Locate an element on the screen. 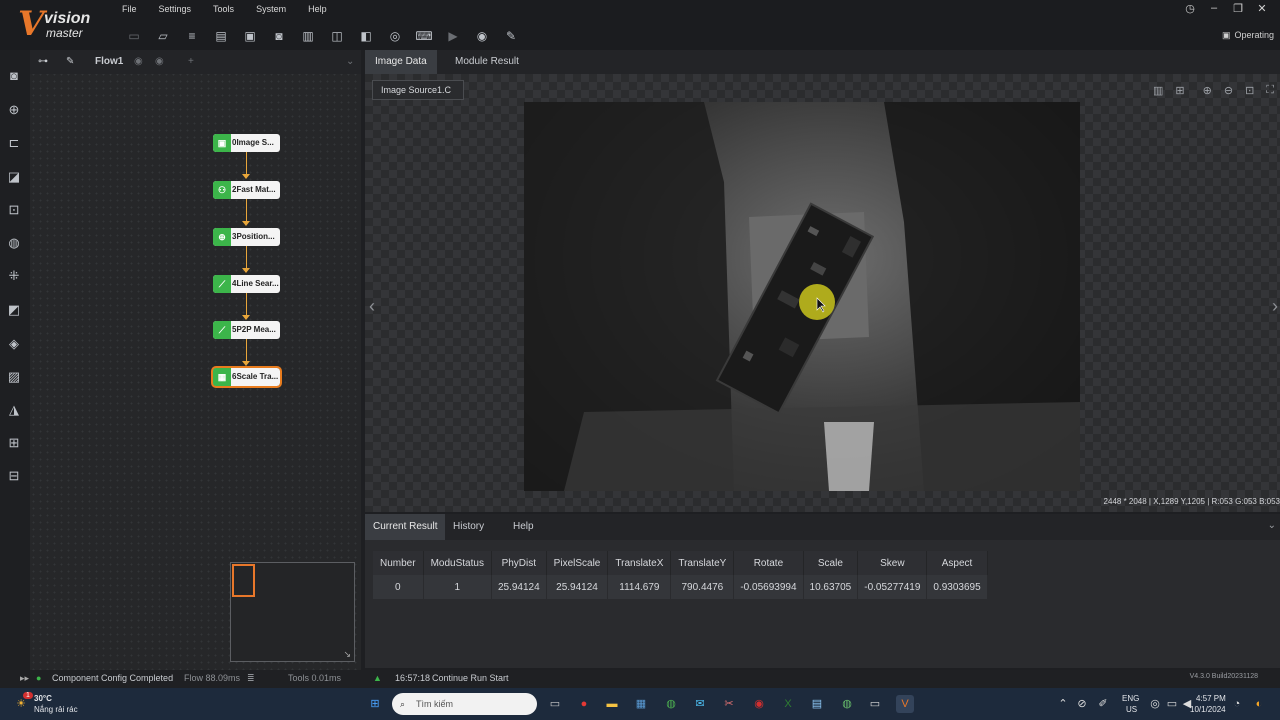 Image resolution: width=1280 pixels, height=720 pixels. menu-file: File is located at coordinates (129, 9).